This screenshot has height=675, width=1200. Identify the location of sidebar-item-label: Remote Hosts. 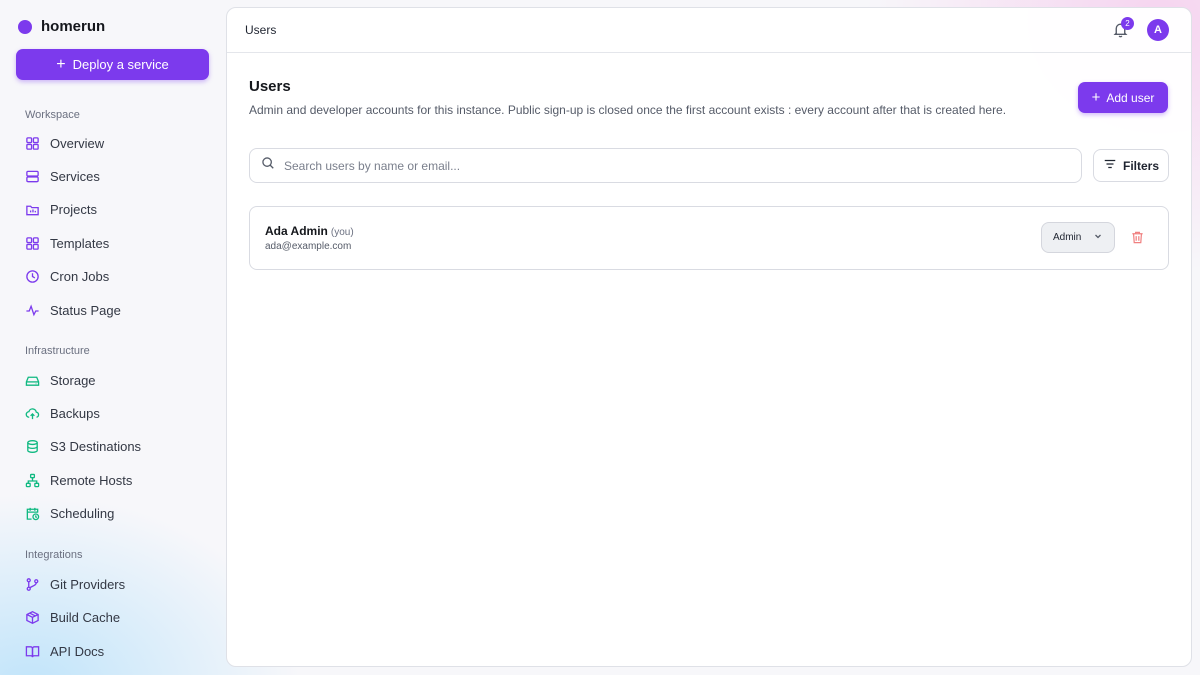
(91, 480).